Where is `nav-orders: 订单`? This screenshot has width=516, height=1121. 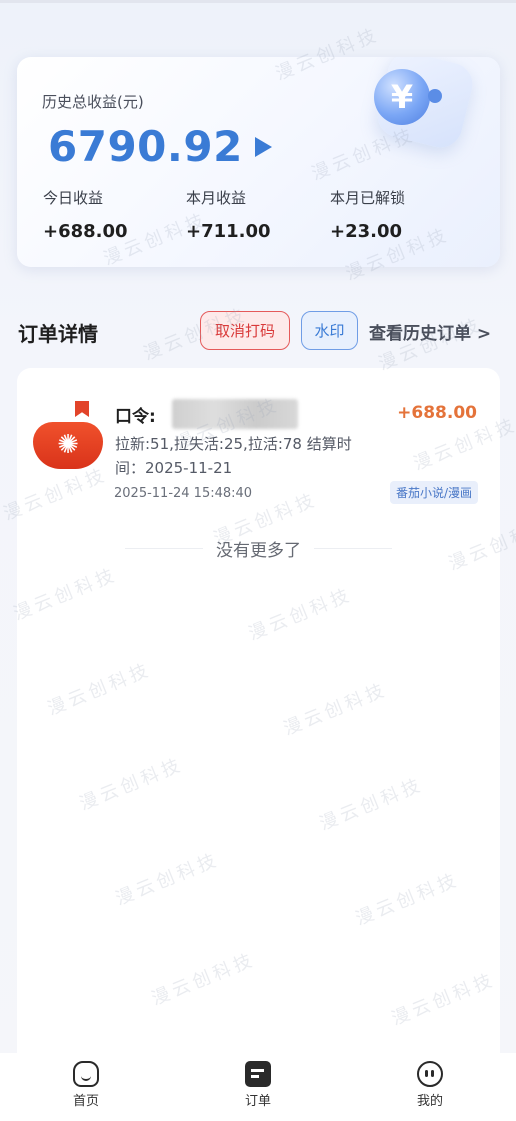
nav-orders: 订单 is located at coordinates (258, 1085).